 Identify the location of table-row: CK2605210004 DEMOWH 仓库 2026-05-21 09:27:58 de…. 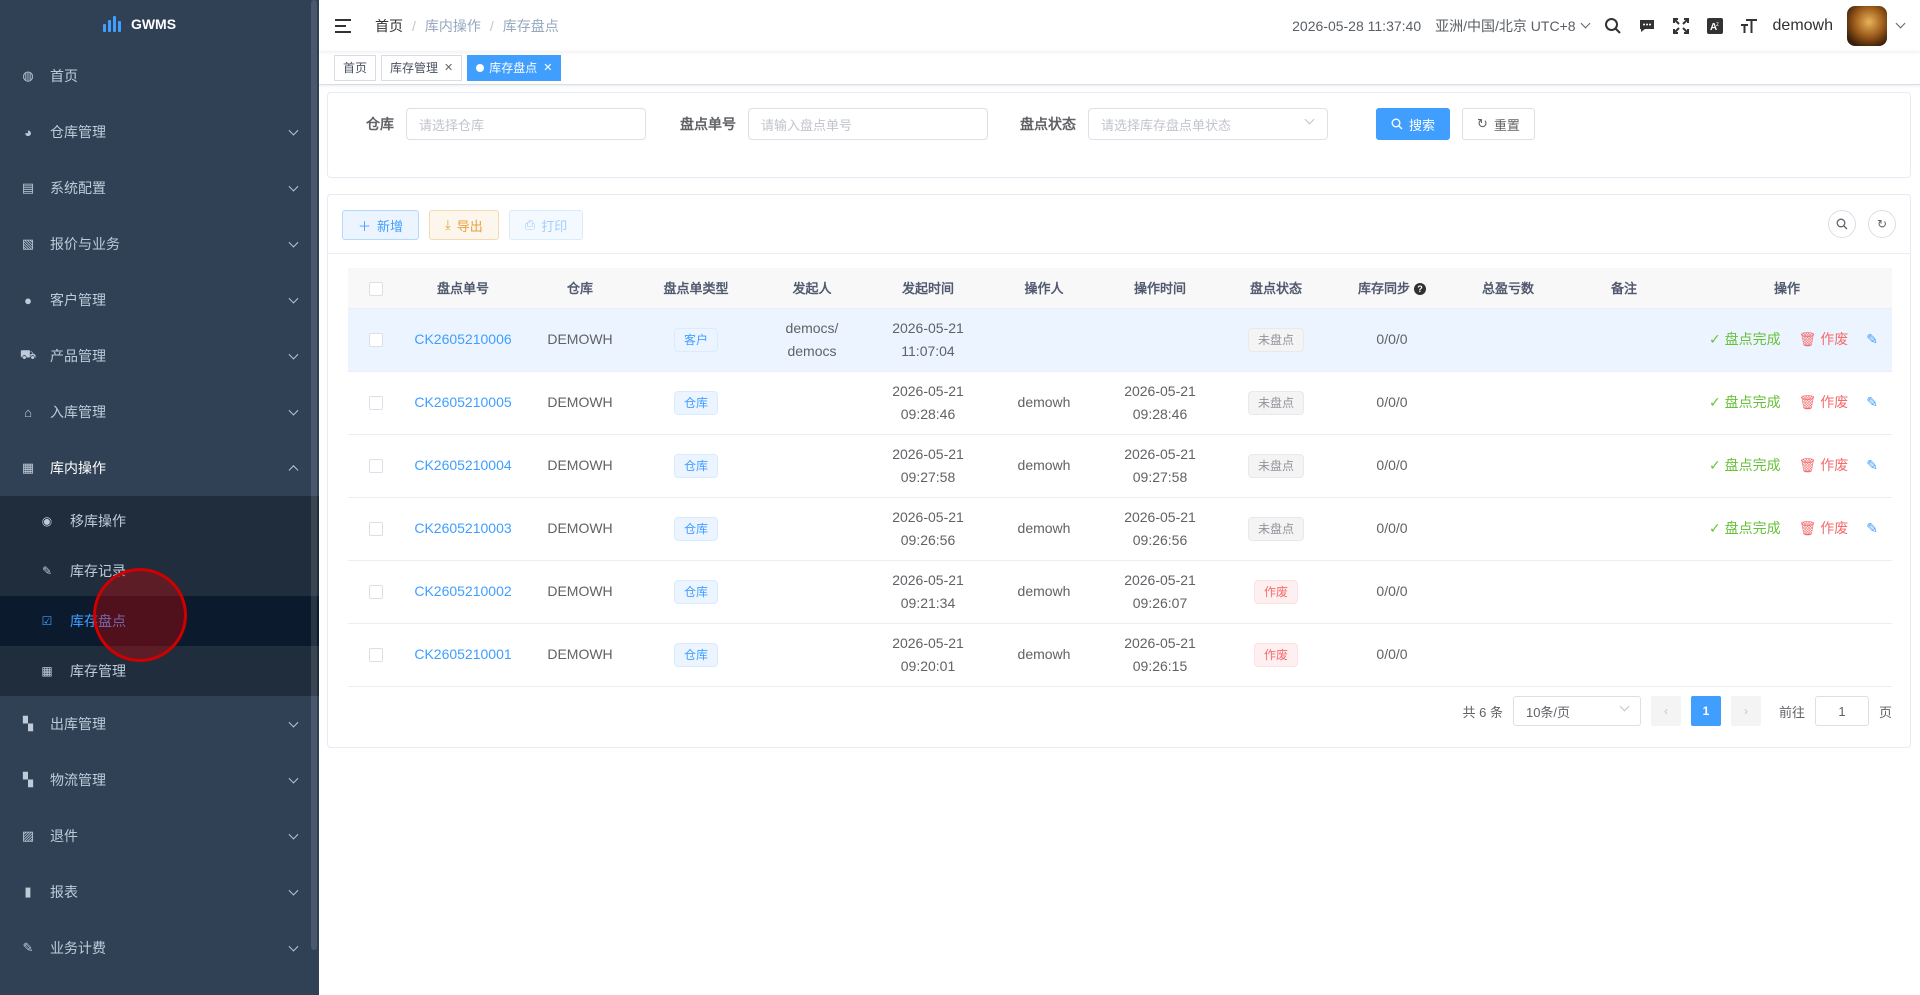
(1120, 466).